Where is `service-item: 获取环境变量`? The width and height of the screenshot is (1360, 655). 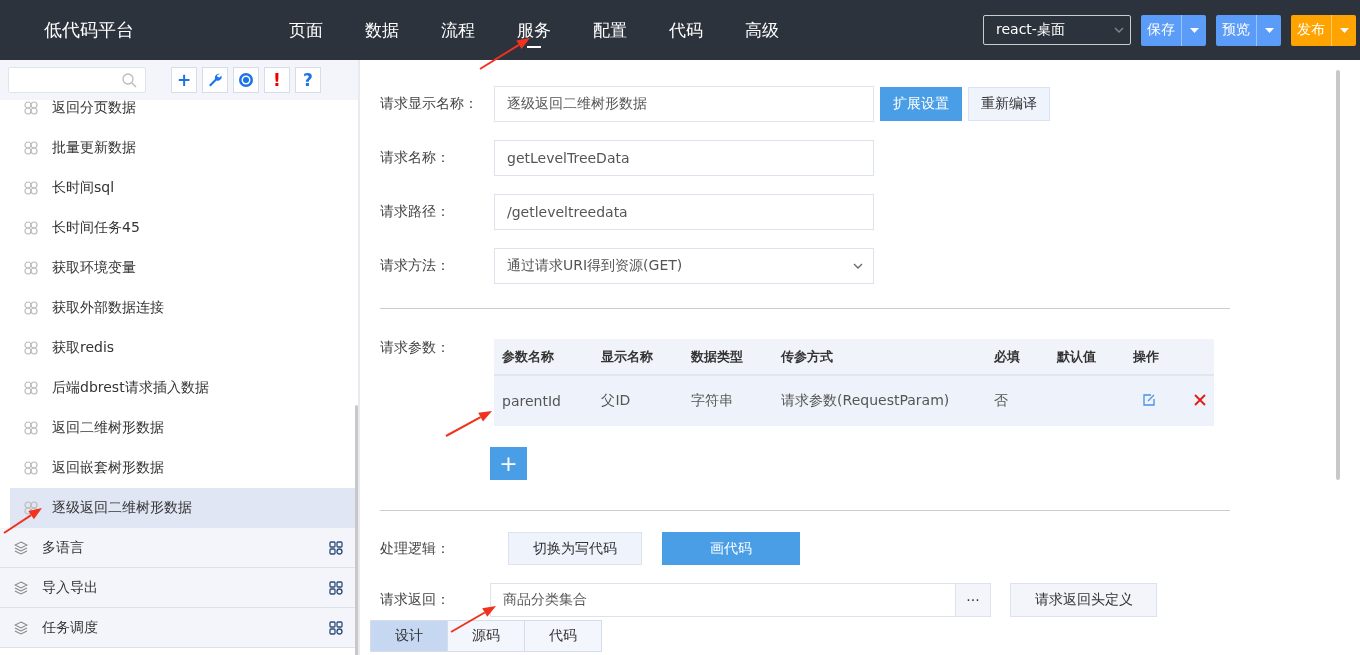
service-item: 获取环境变量 is located at coordinates (182, 268).